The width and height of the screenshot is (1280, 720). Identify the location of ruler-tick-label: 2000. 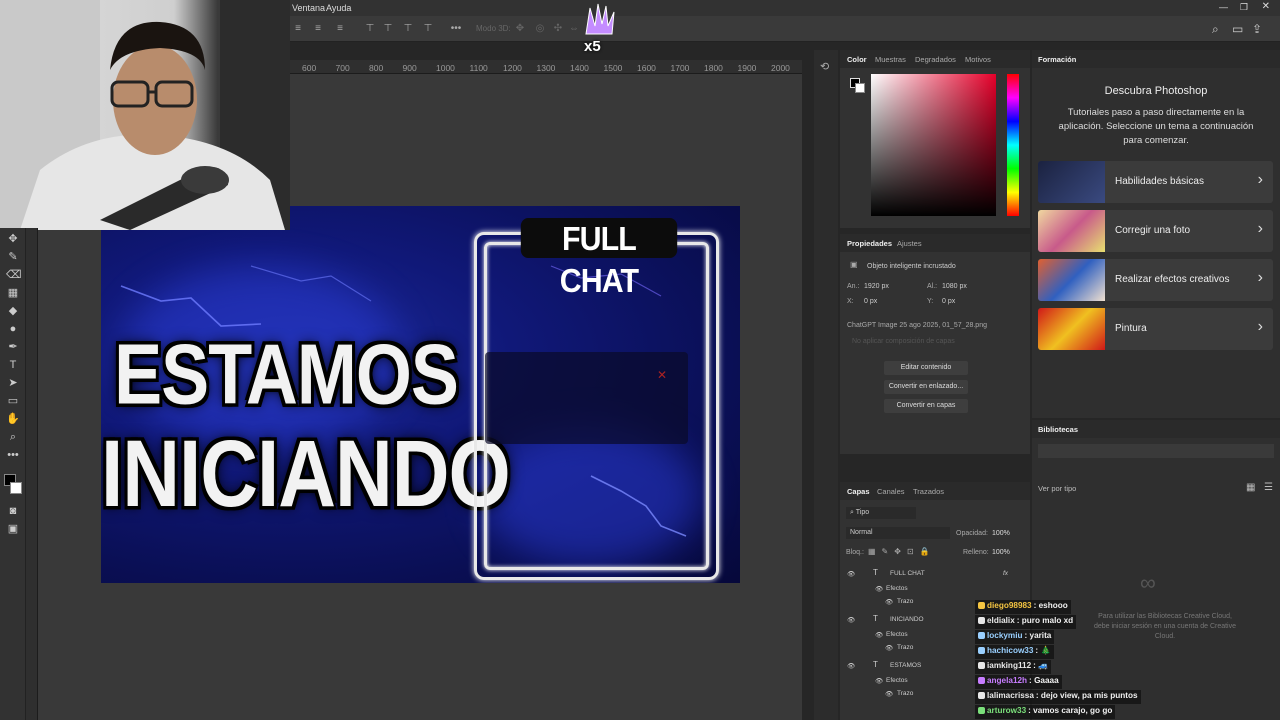
(780, 68).